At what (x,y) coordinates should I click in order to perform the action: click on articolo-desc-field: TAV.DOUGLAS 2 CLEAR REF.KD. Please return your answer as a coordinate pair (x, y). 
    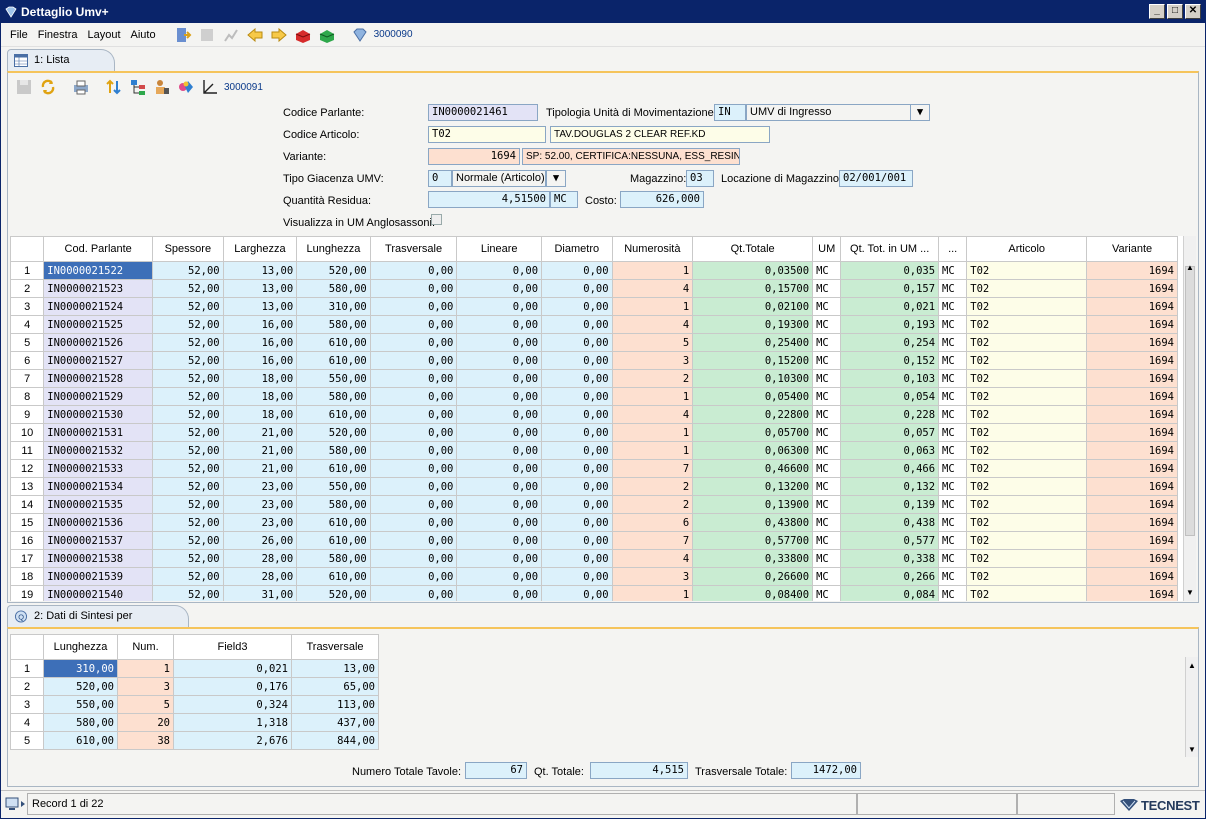
    Looking at the image, I should click on (660, 134).